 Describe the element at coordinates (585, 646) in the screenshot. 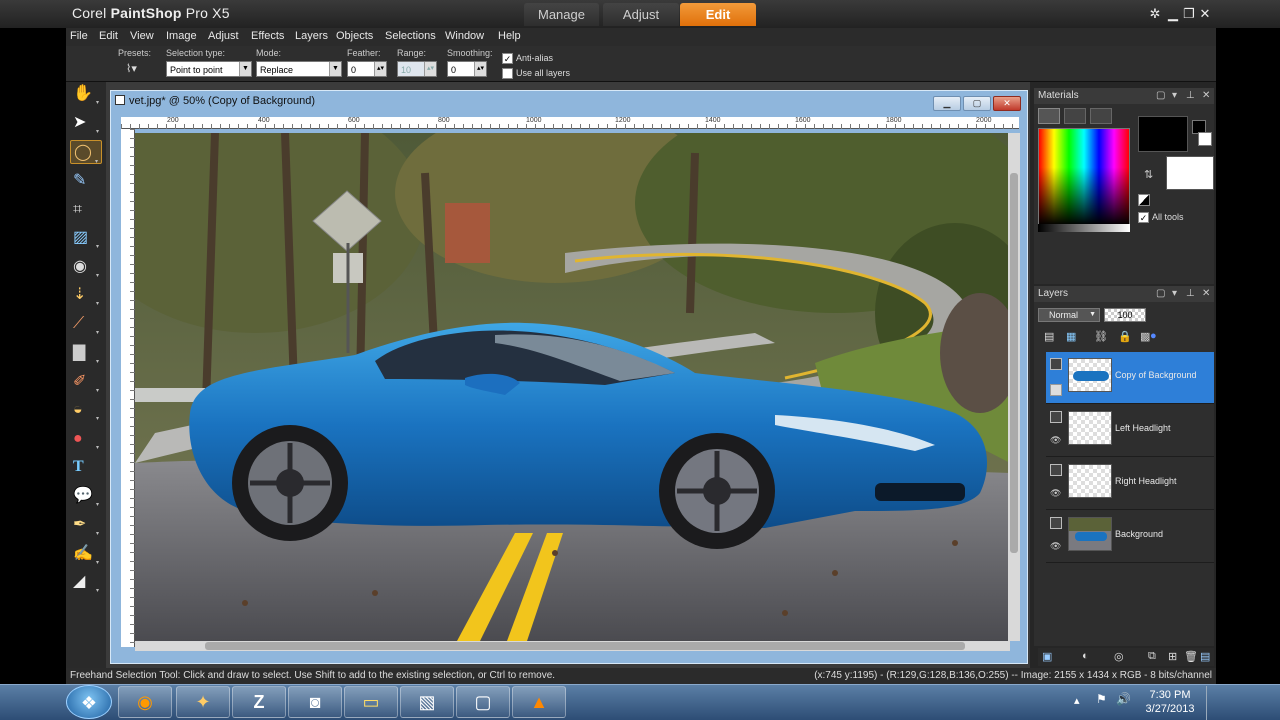

I see `horizontal-scroll-thumb` at that location.